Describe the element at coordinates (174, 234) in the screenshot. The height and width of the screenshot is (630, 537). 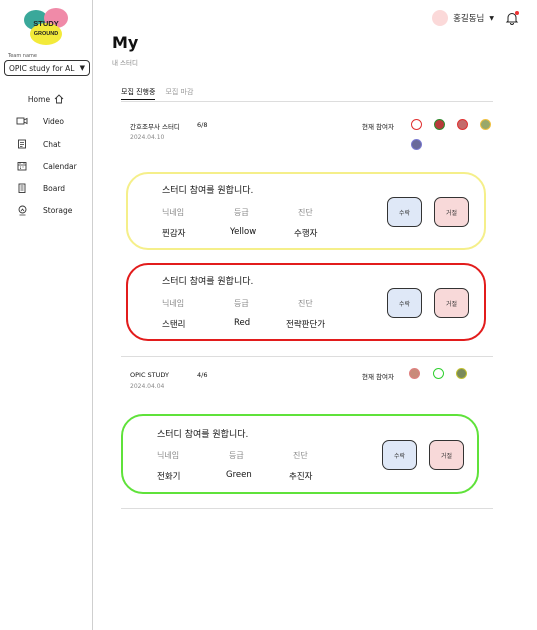
I see `nickname-value: 찐감자` at that location.